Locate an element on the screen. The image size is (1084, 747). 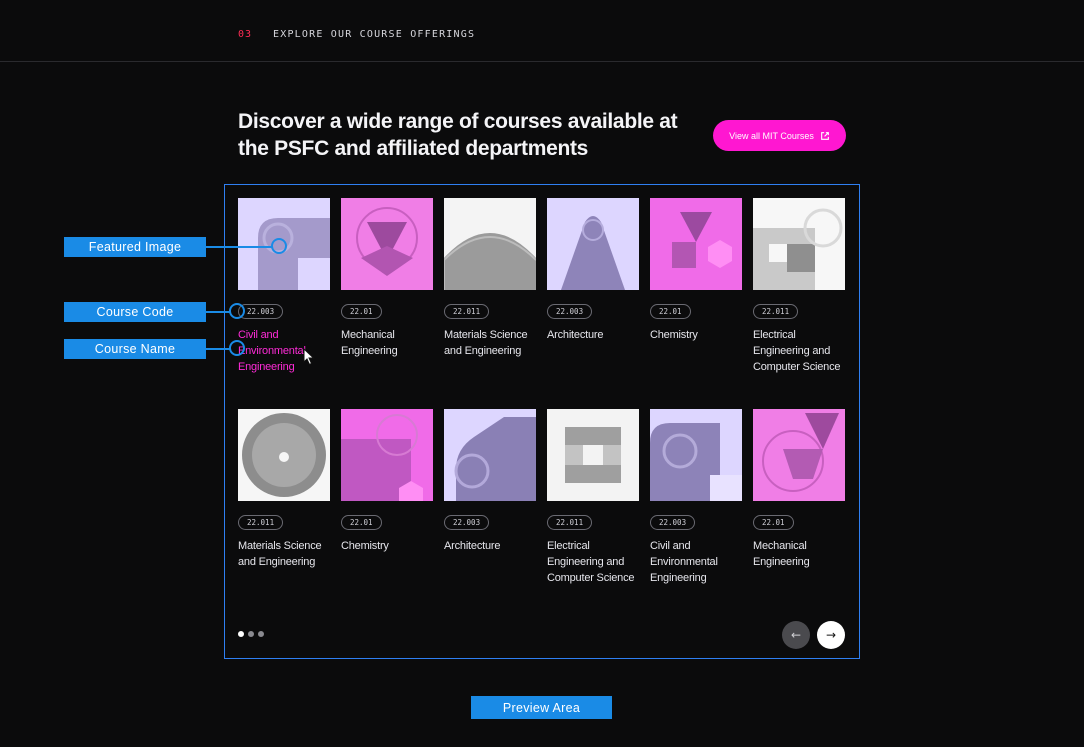
arrow-left-icon: ← is located at coordinates (796, 635).